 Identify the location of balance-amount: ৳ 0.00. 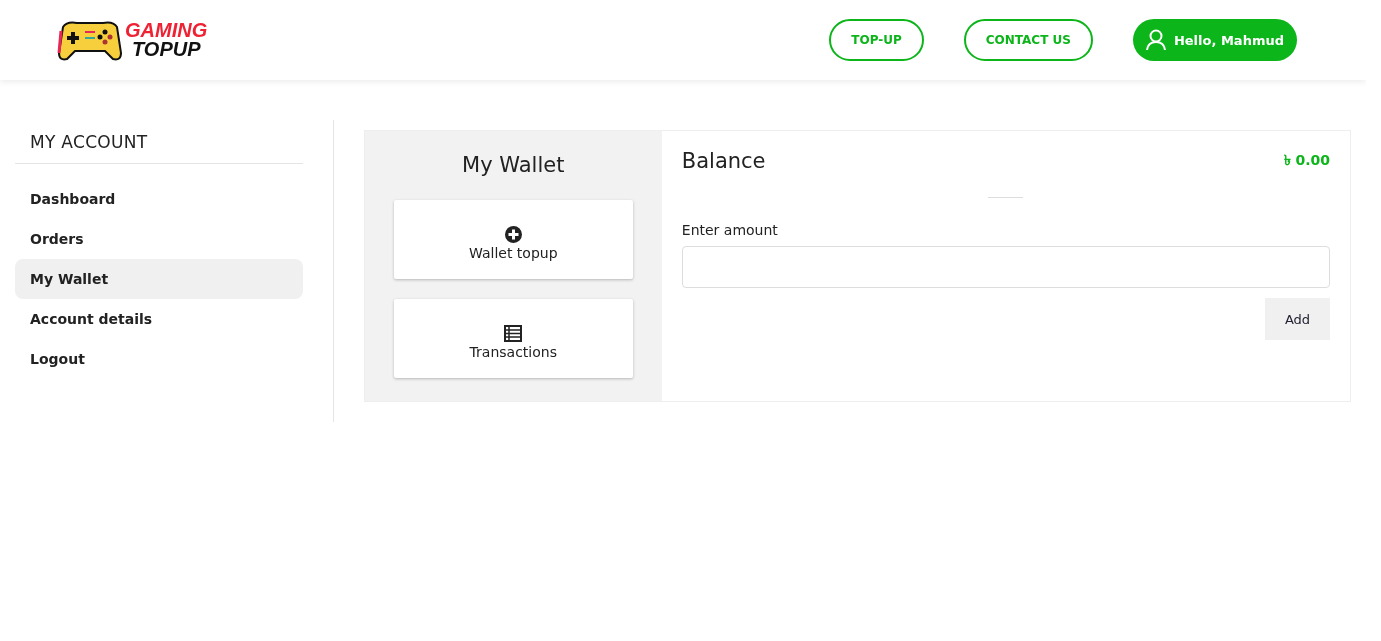
(1306, 160).